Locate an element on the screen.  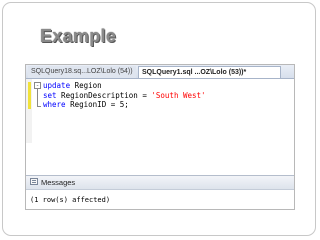
string-literal: 'South West' is located at coordinates (178, 95).